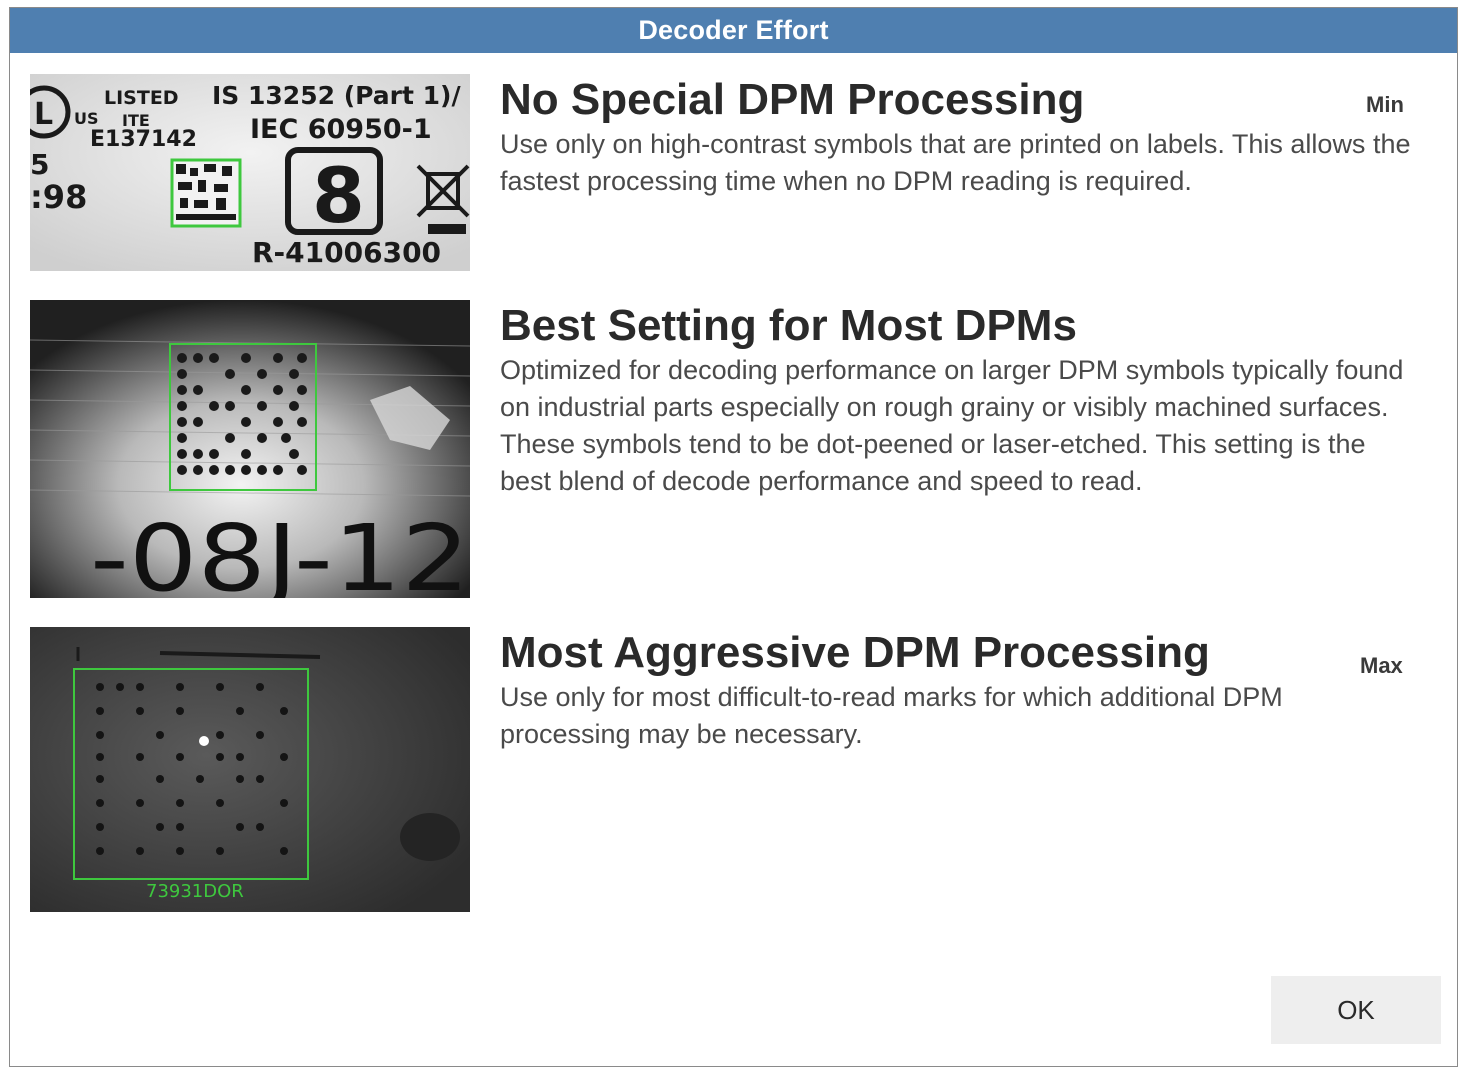  I want to click on option-heading: No Special DPM Processing, so click(792, 99).